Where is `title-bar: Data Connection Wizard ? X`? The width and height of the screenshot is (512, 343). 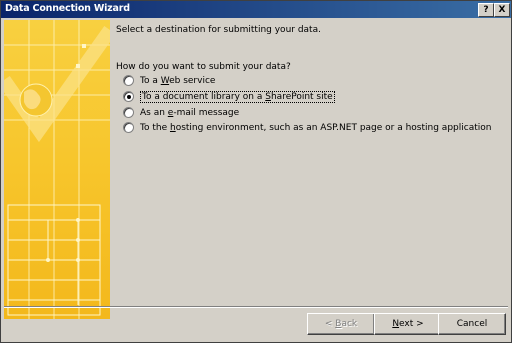 title-bar: Data Connection Wizard ? X is located at coordinates (256, 9).